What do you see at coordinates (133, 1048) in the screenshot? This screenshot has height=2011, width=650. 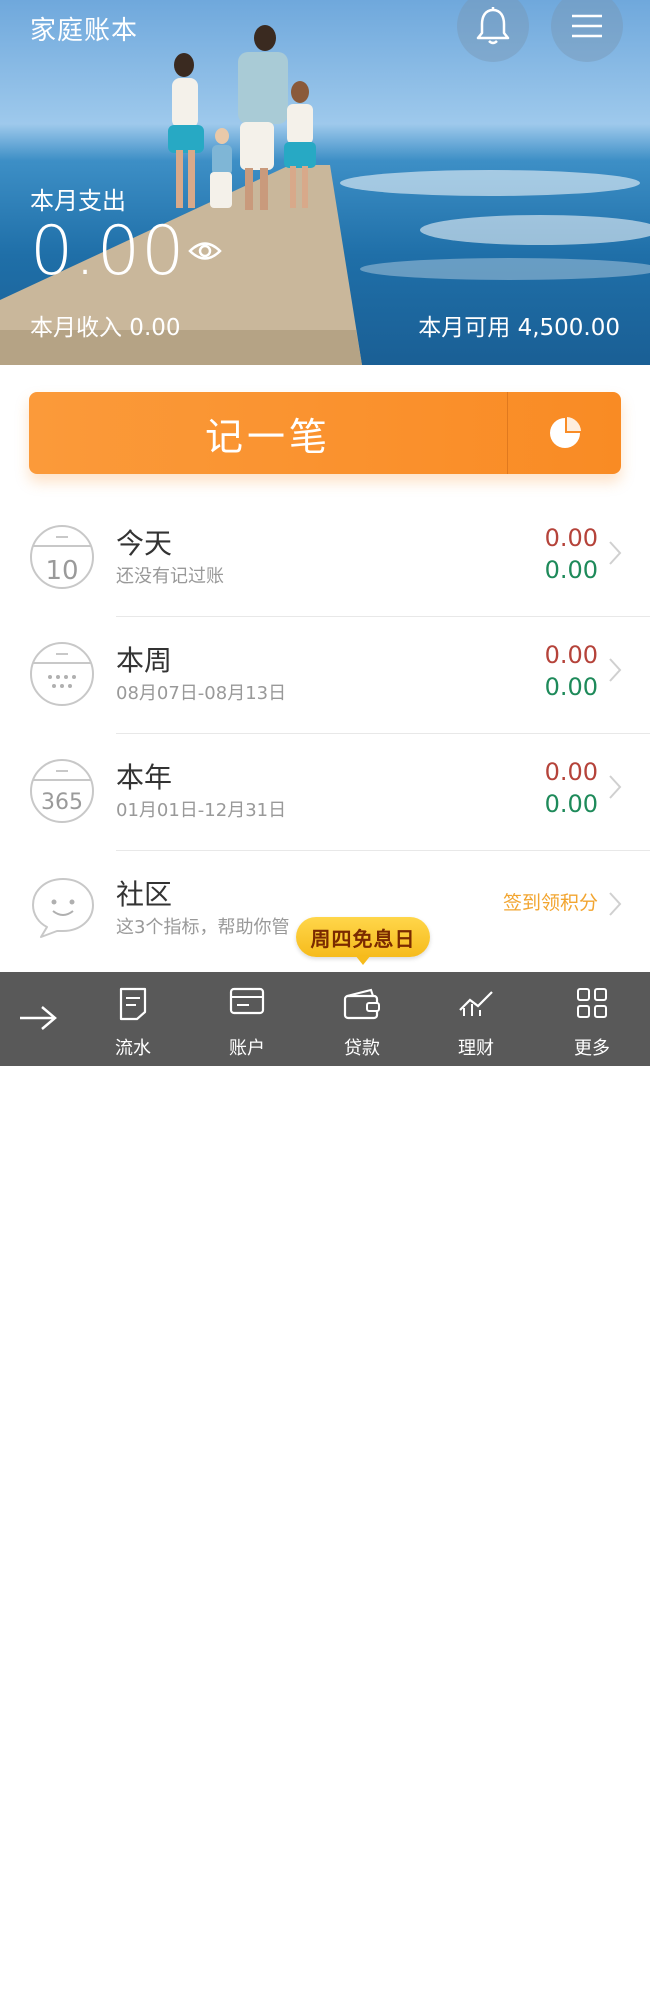 I see `tab-label: 流水` at bounding box center [133, 1048].